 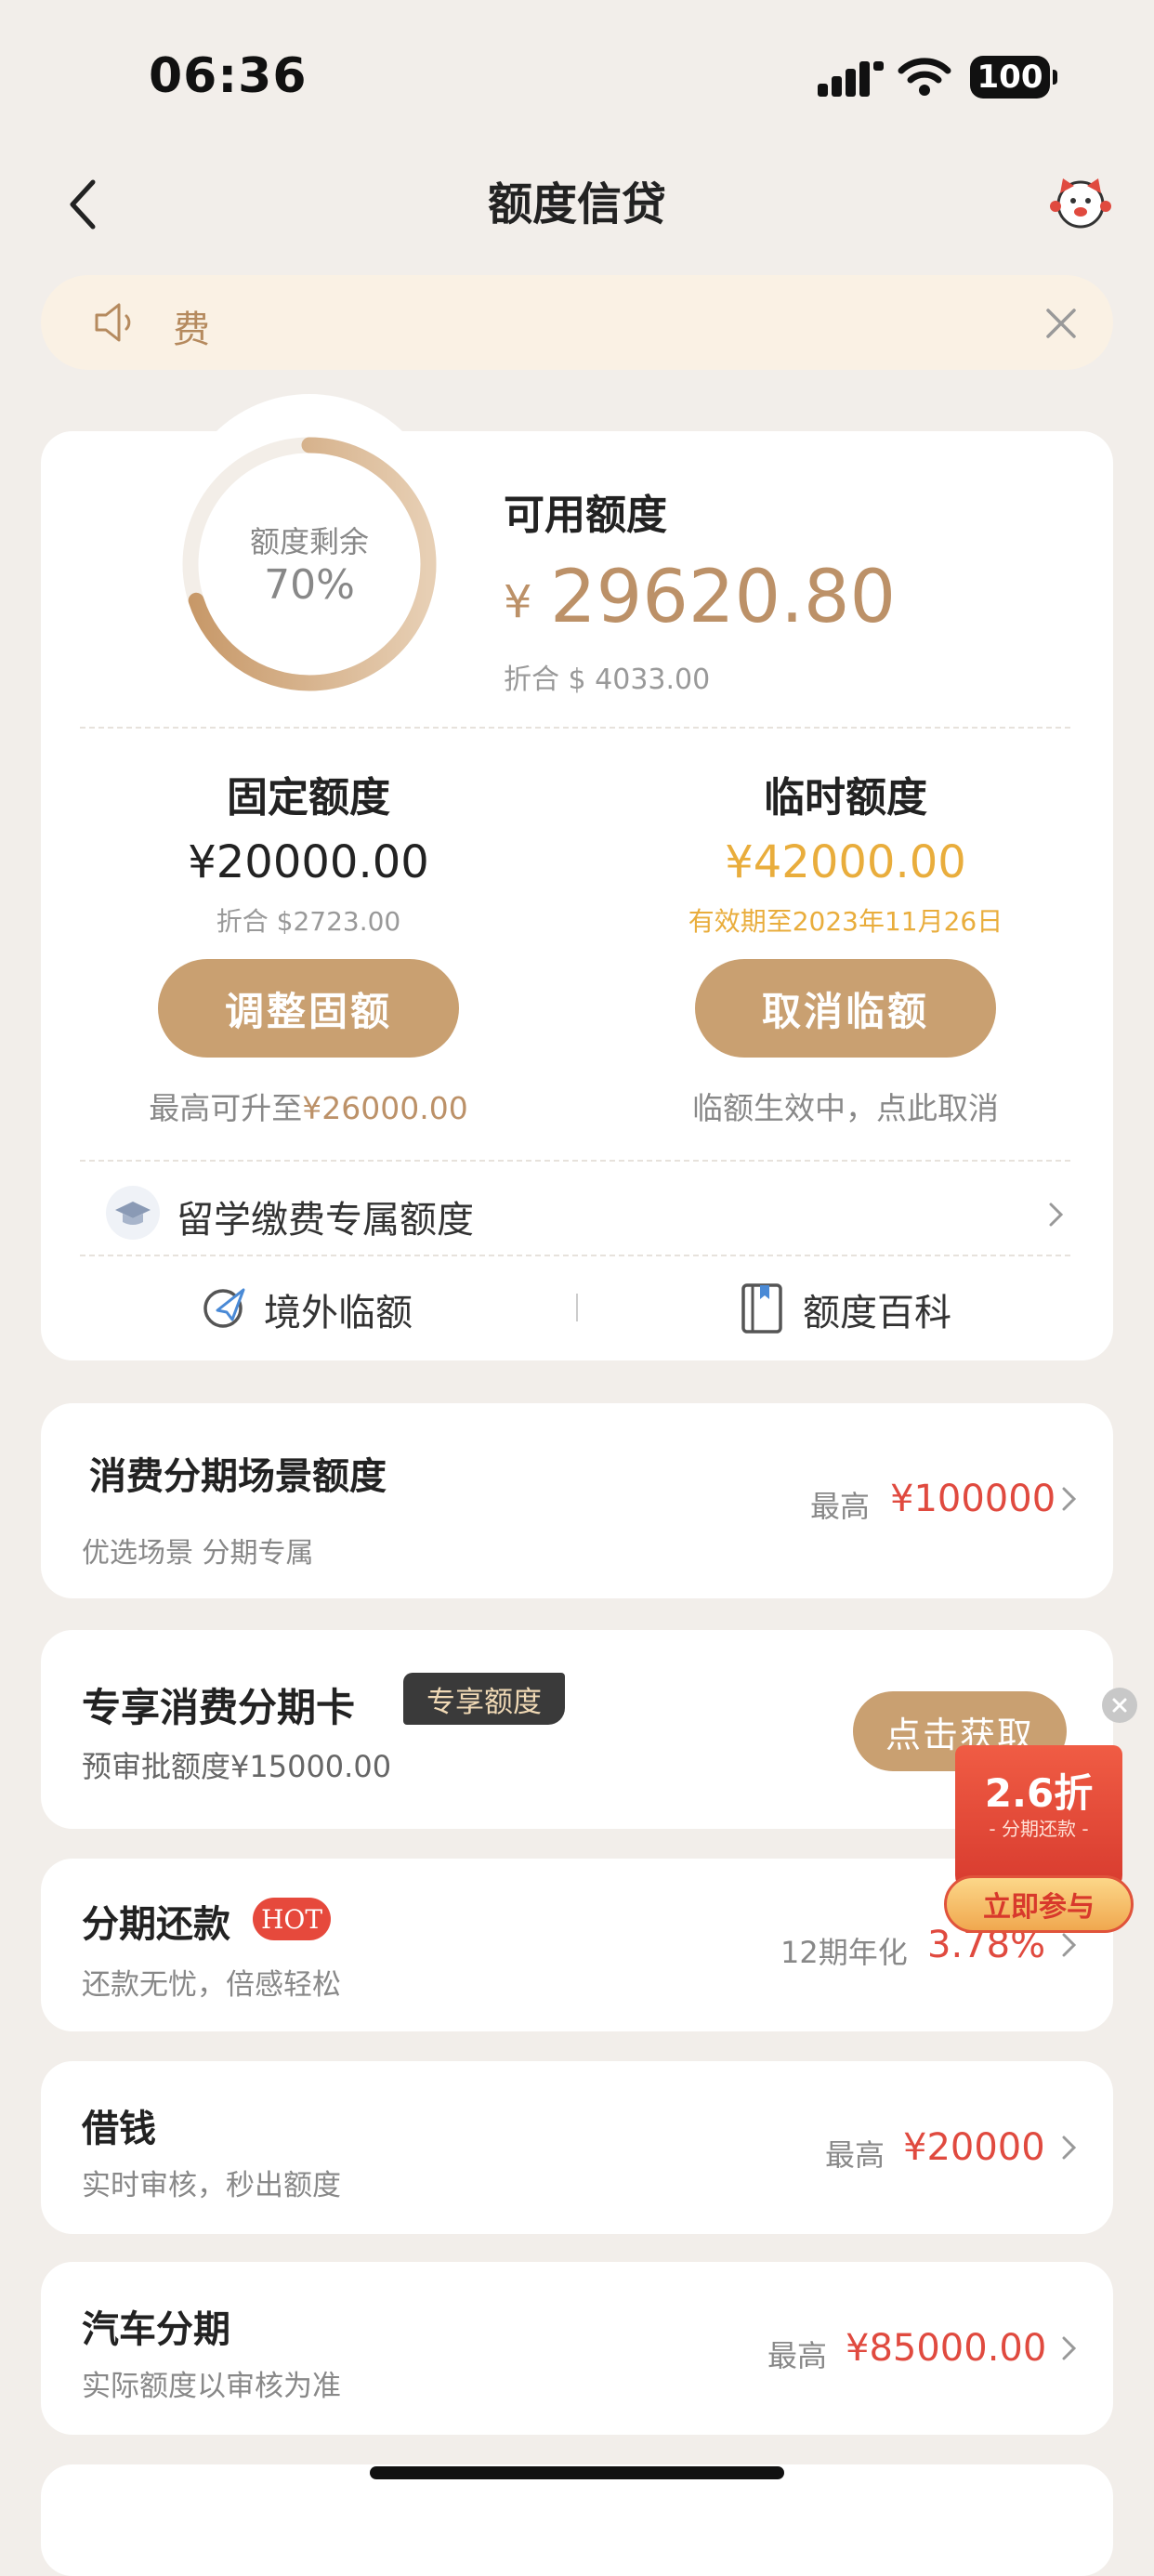 I want to click on fixed-credit-title: 固定额度, so click(x=308, y=797).